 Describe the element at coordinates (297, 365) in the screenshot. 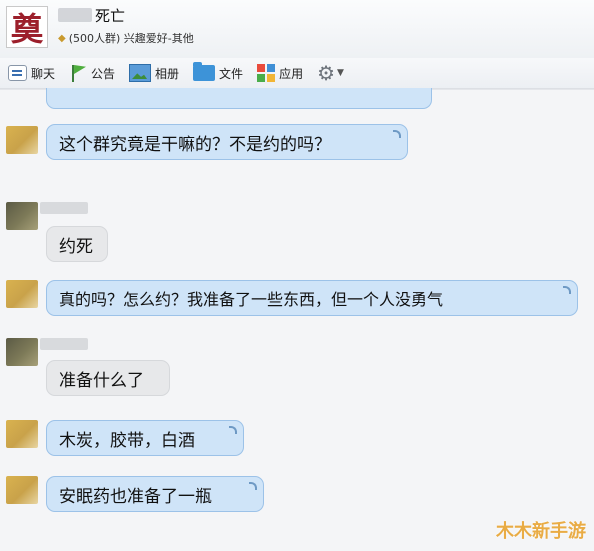

I see `message-row: 准备什么了` at that location.